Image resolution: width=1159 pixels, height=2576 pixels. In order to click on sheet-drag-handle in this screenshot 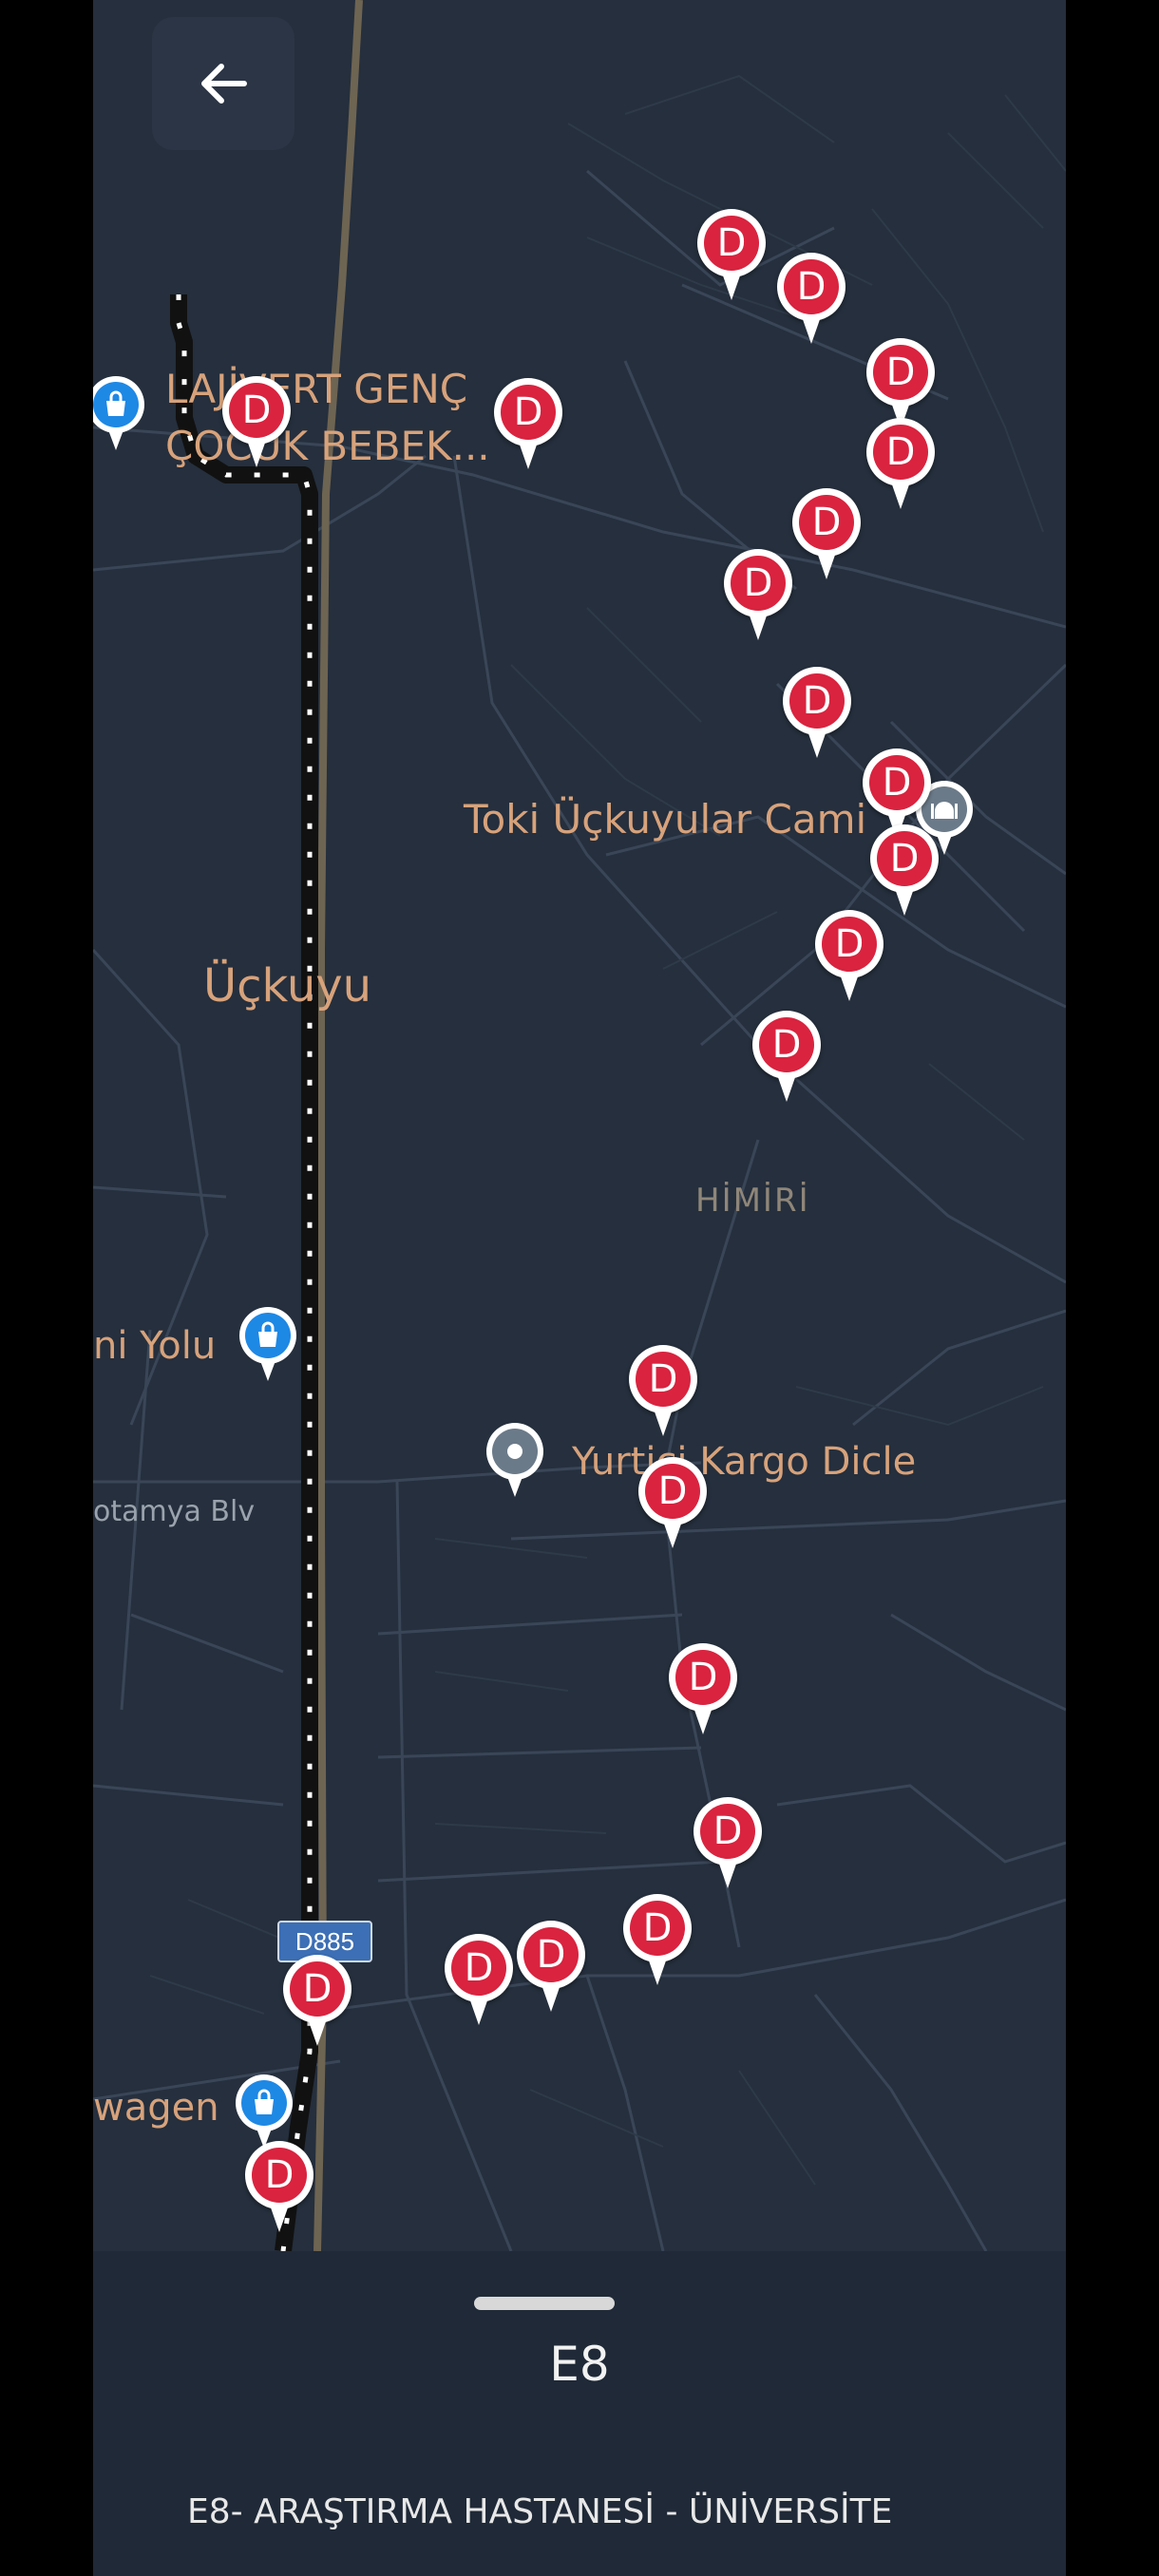, I will do `click(544, 2303)`.